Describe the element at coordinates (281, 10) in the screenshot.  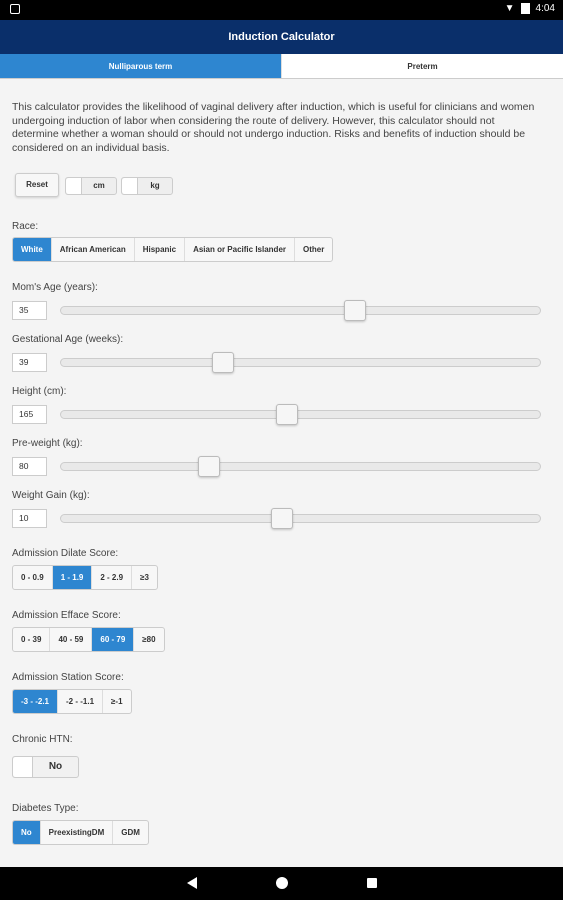
I see `status-bar: ▼ 4:04` at that location.